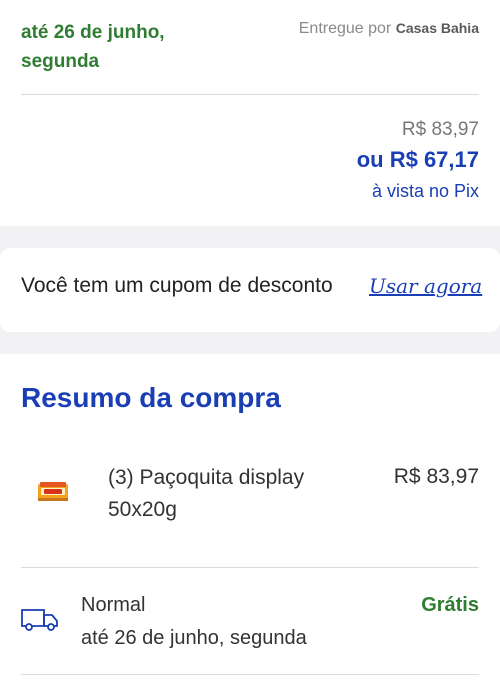 This screenshot has width=500, height=681. What do you see at coordinates (450, 605) in the screenshot?
I see `shipping-price: Grátis` at bounding box center [450, 605].